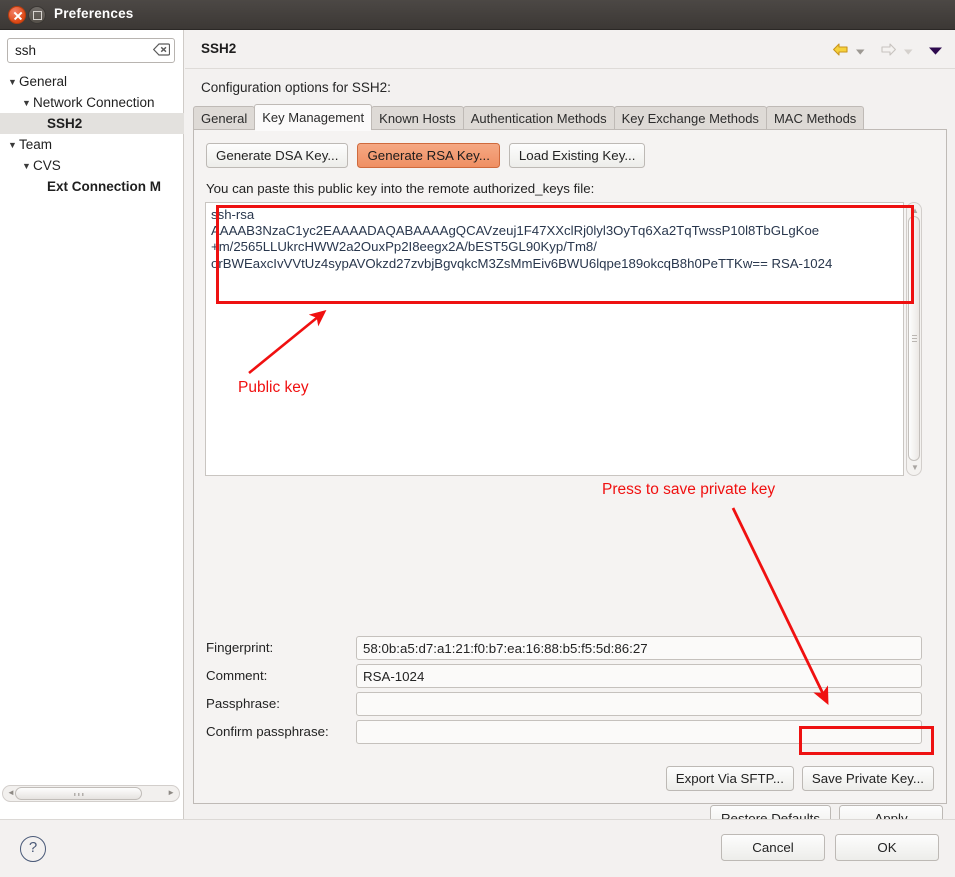 This screenshot has height=877, width=955. Describe the element at coordinates (224, 118) in the screenshot. I see `tab-general: General` at that location.